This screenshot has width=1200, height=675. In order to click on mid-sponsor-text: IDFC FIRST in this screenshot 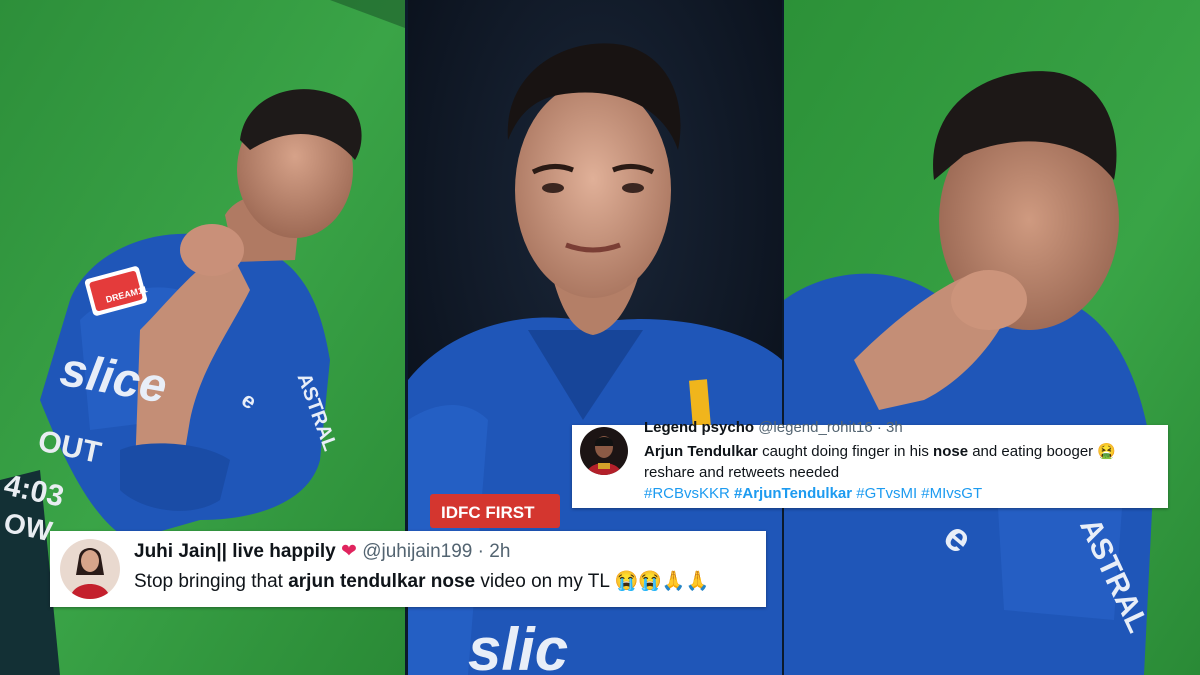, I will do `click(488, 512)`.